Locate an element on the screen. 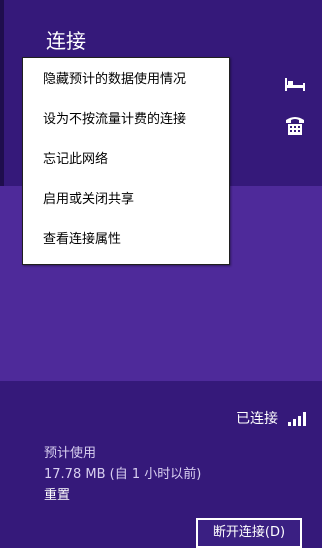  usage-label: 预计使用 is located at coordinates (70, 453).